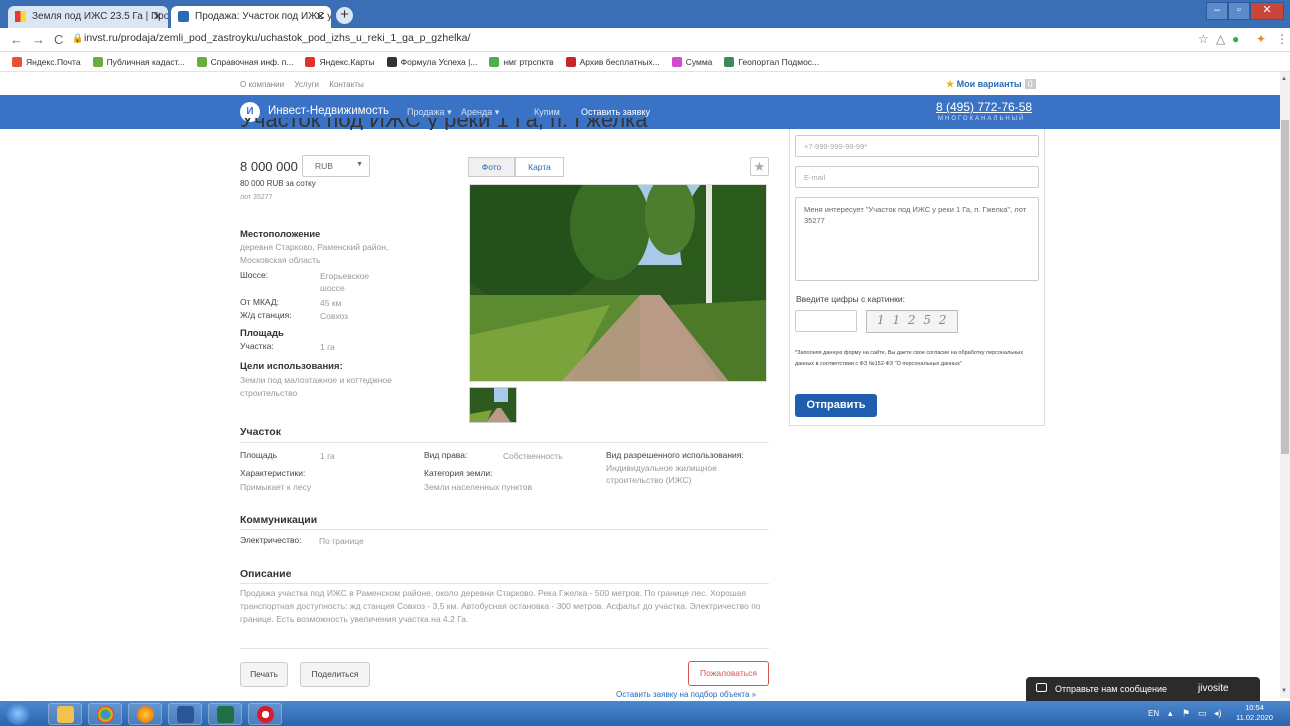 The height and width of the screenshot is (726, 1290). What do you see at coordinates (1261, 39) in the screenshot?
I see `extension-orange-icon: ✦` at bounding box center [1261, 39].